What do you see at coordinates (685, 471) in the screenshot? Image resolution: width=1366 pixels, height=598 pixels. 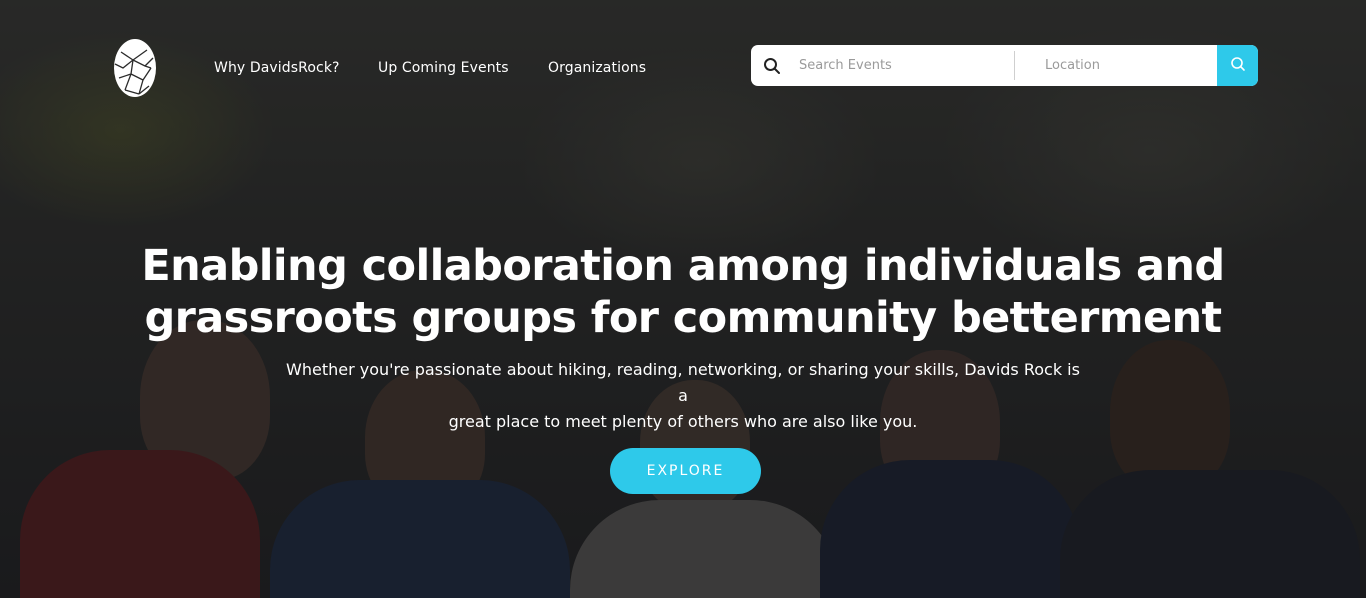 I see `explore-button: EXPLORE` at bounding box center [685, 471].